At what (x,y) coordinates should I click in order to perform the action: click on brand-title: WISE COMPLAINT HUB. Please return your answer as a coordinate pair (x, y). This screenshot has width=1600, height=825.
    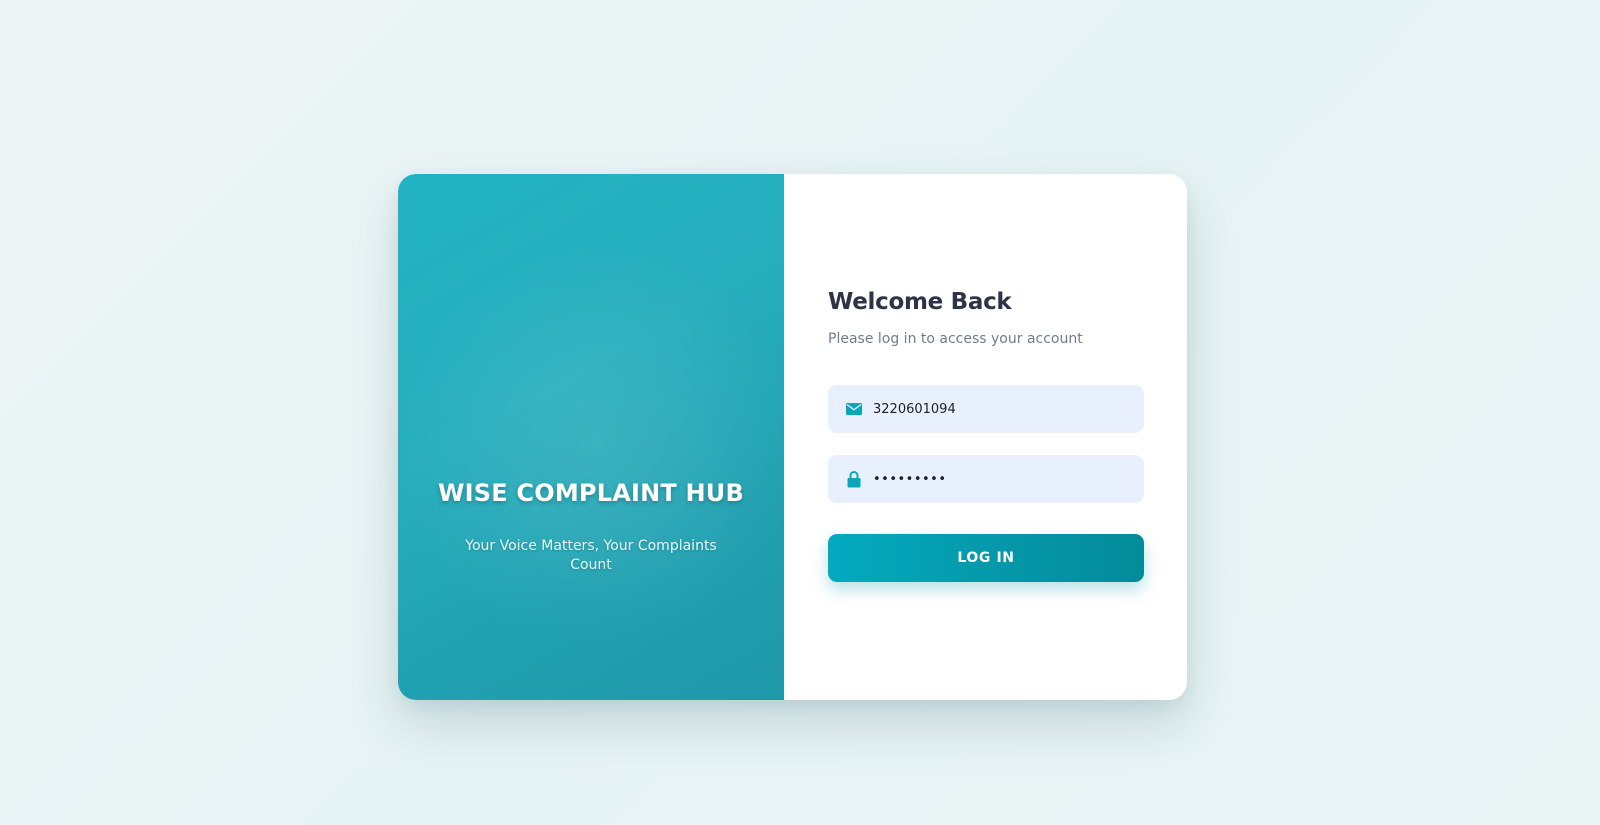
    Looking at the image, I should click on (590, 493).